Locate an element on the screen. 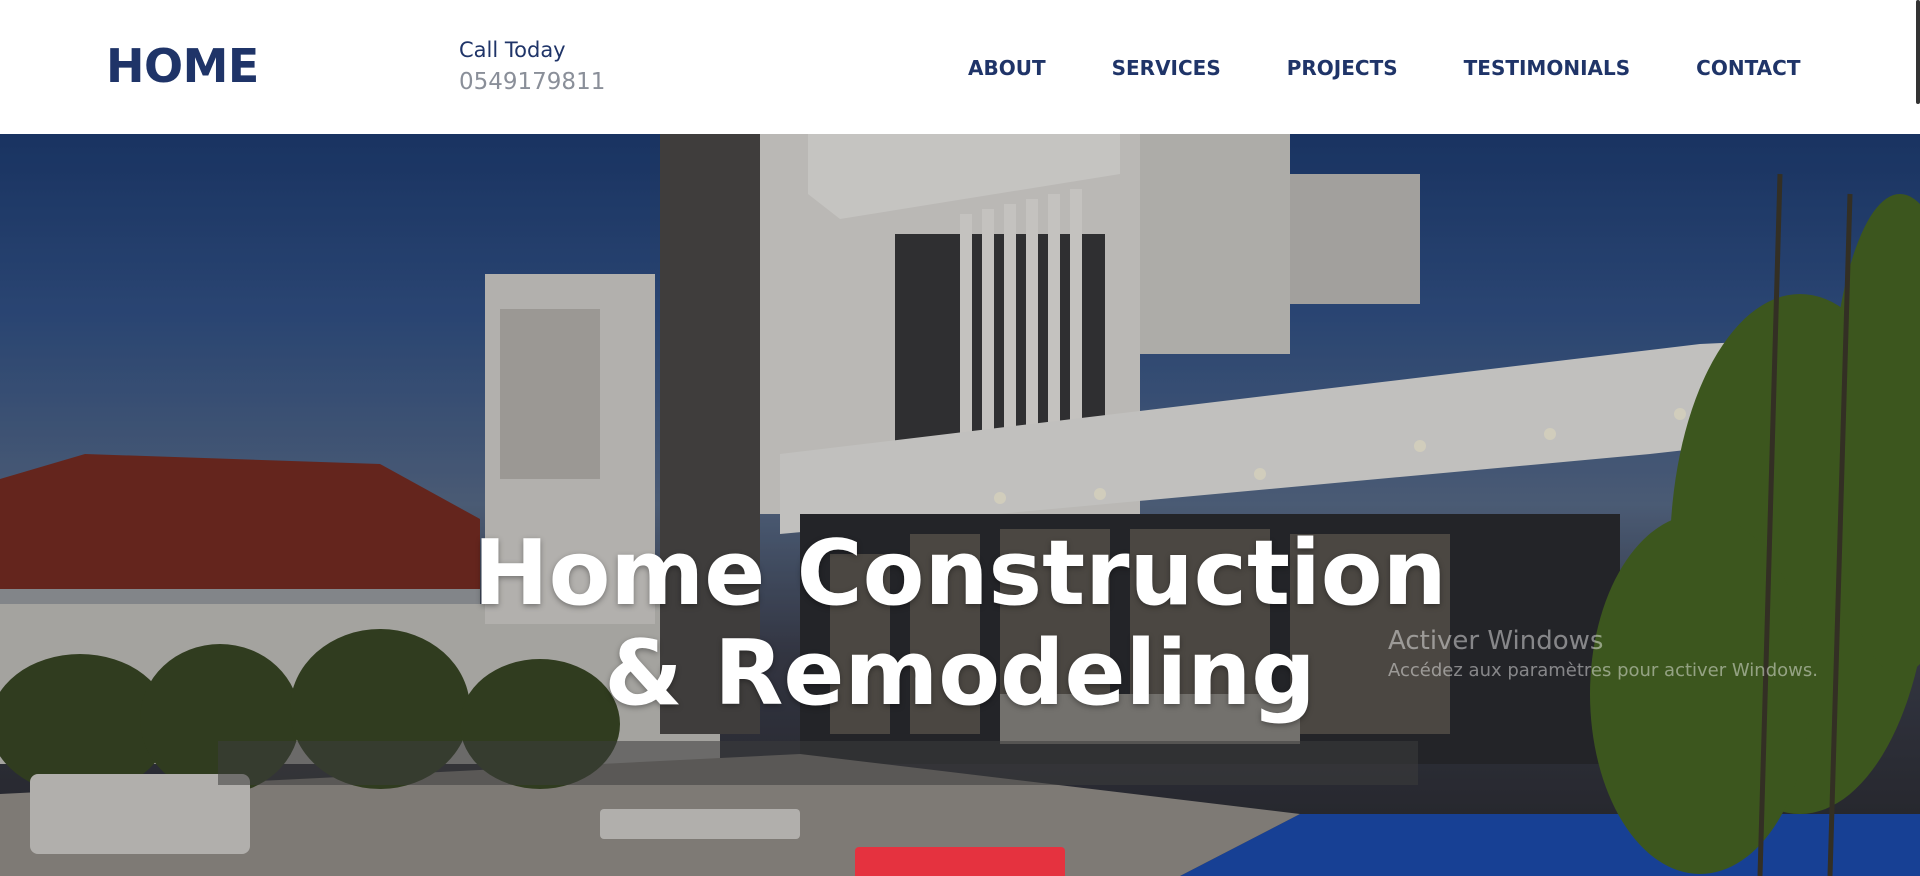 Image resolution: width=1920 pixels, height=876 pixels. page-scrollbar is located at coordinates (1918, 52).